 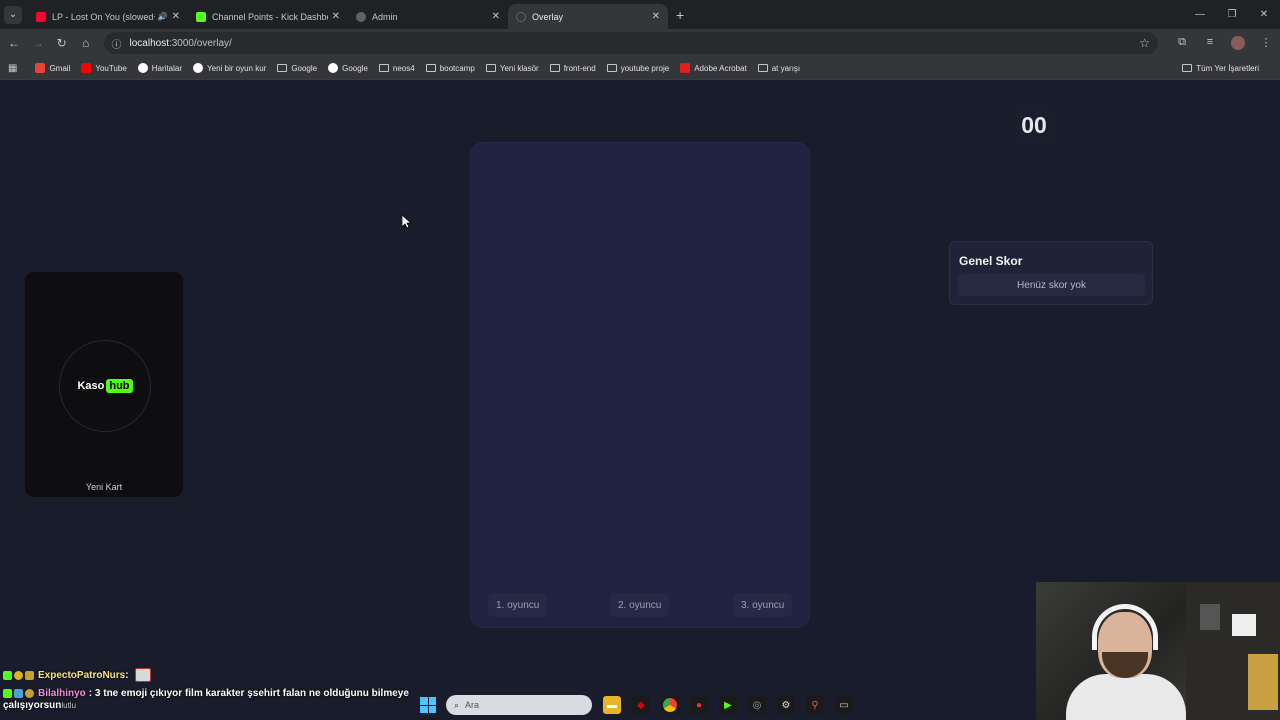 What do you see at coordinates (641, 705) in the screenshot?
I see `app-red-icon: ◆` at bounding box center [641, 705].